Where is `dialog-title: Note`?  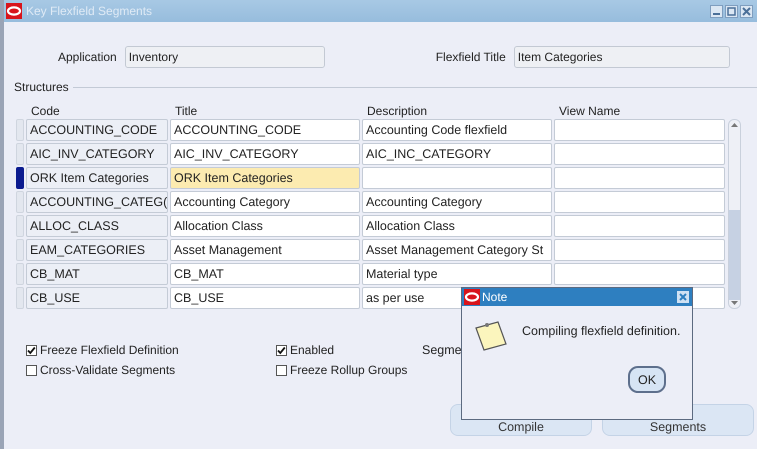 dialog-title: Note is located at coordinates (495, 297).